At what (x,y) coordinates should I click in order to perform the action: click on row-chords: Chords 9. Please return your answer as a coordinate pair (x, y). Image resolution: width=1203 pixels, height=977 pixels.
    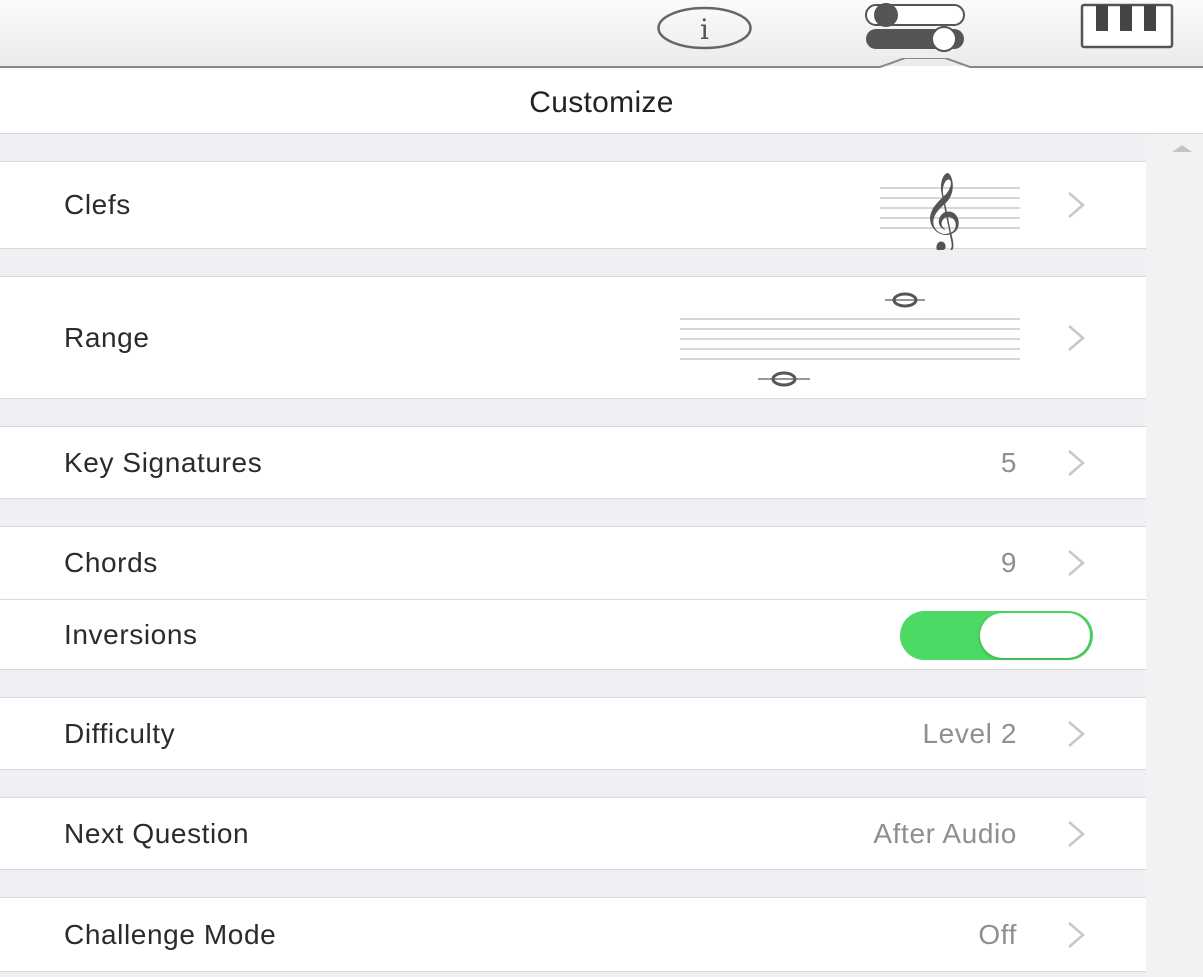
    Looking at the image, I should click on (573, 563).